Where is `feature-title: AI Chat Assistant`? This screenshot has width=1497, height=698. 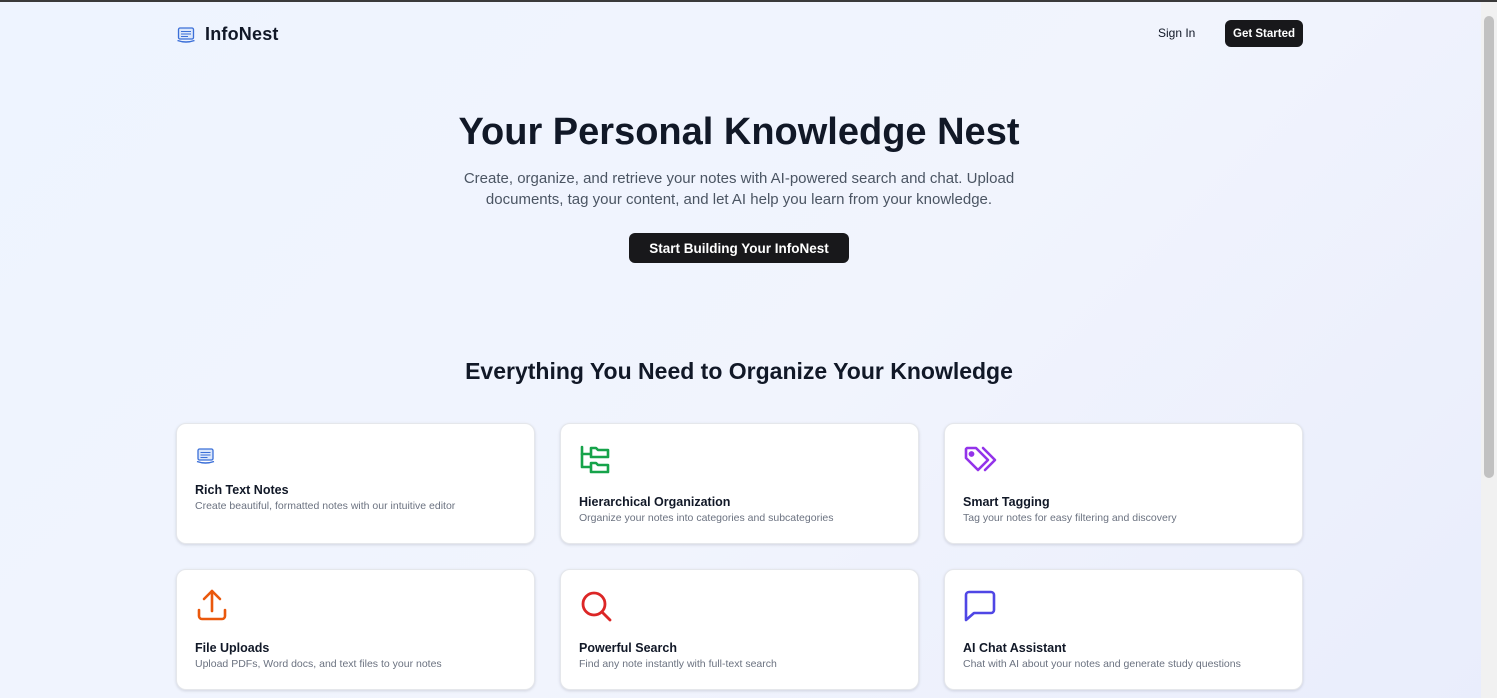
feature-title: AI Chat Assistant is located at coordinates (1015, 648).